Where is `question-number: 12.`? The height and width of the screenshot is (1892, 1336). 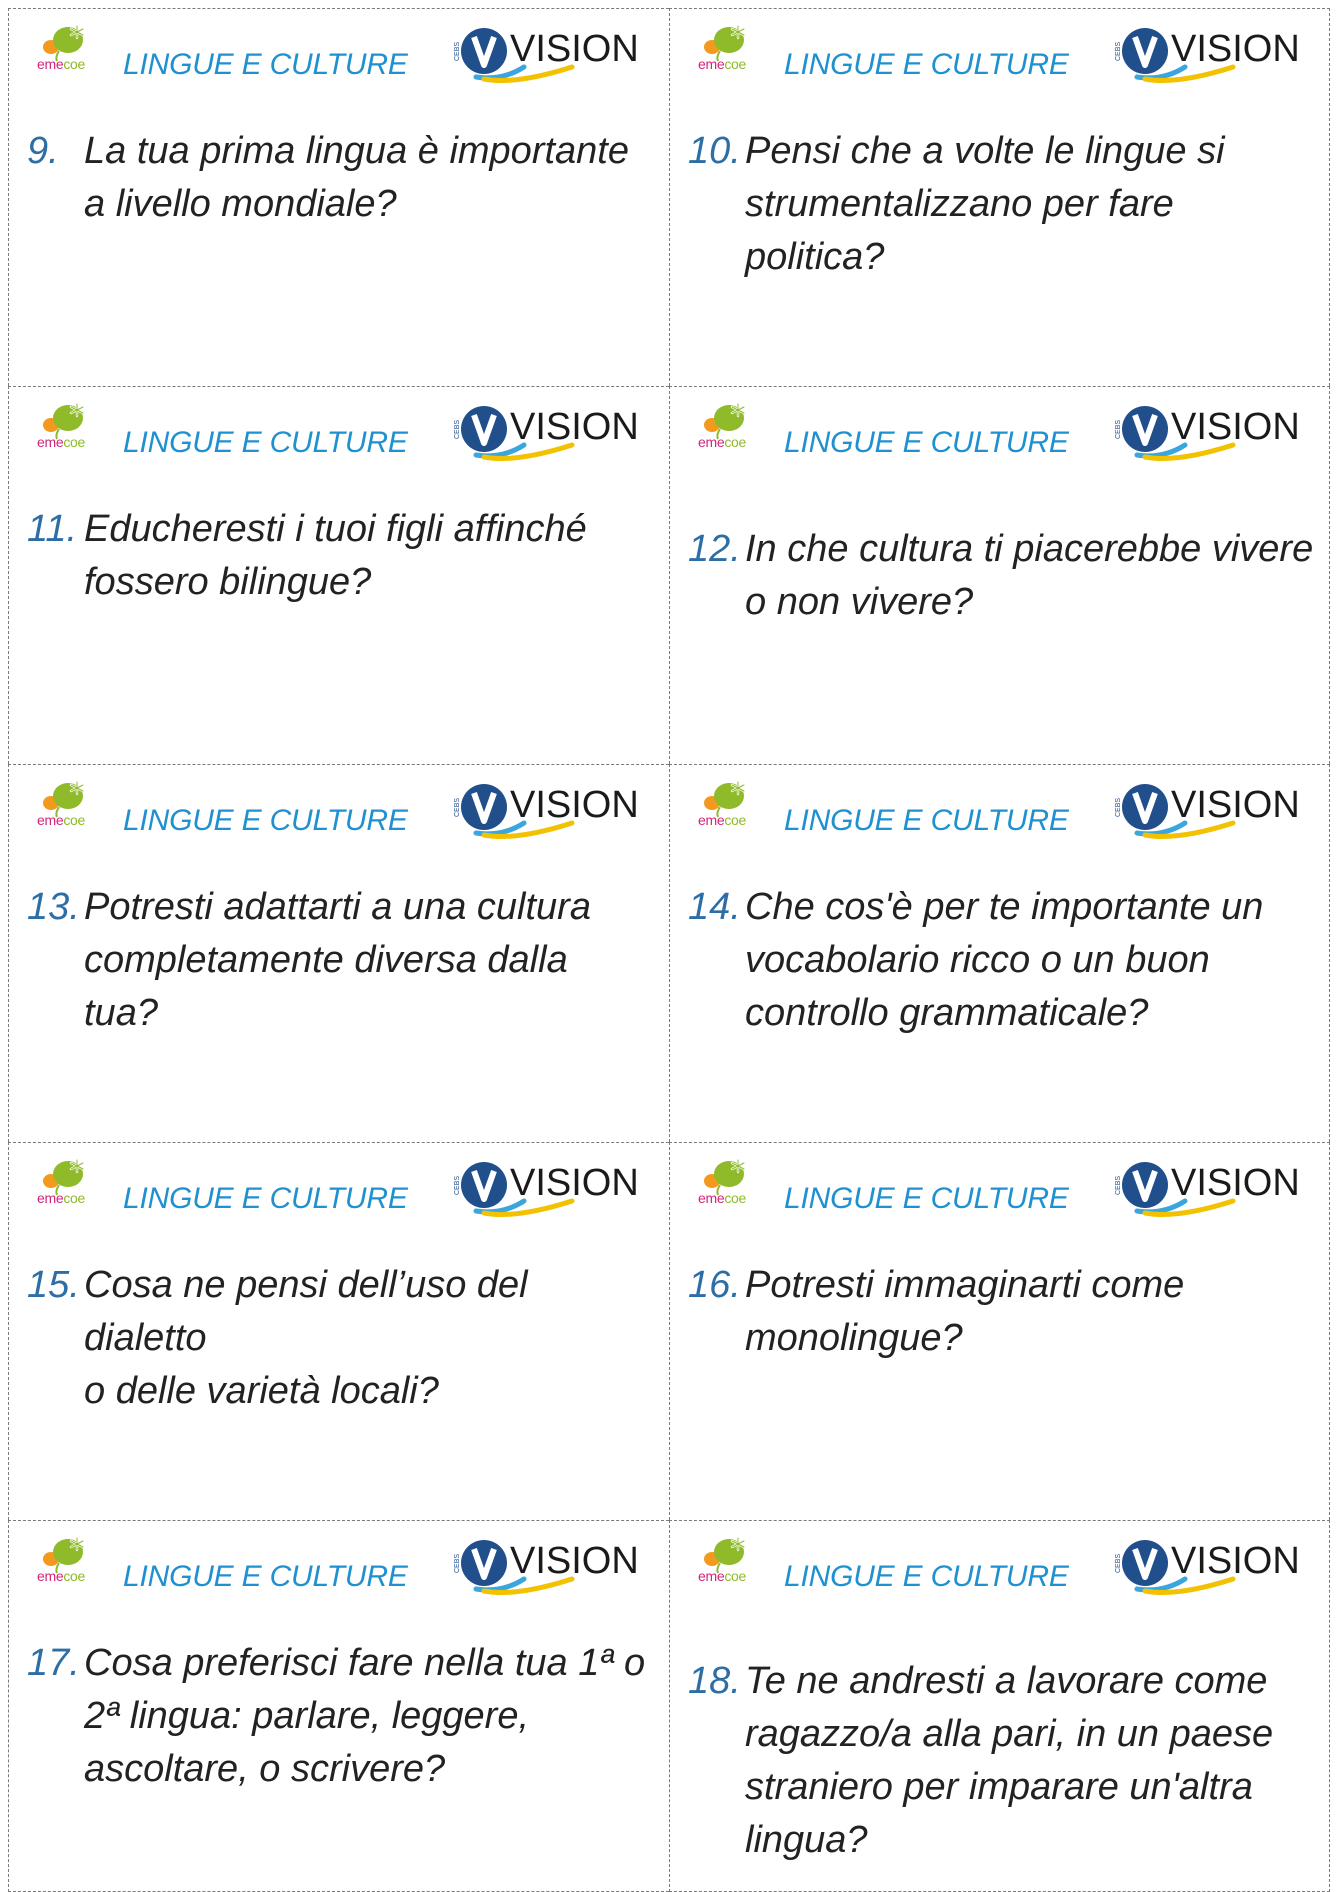
question-number: 12. is located at coordinates (714, 549).